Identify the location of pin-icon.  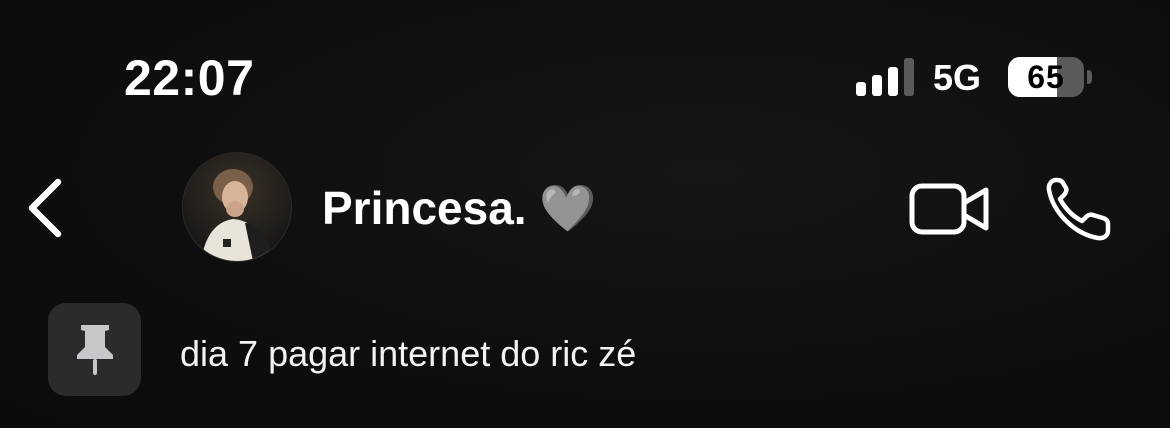
(95, 350).